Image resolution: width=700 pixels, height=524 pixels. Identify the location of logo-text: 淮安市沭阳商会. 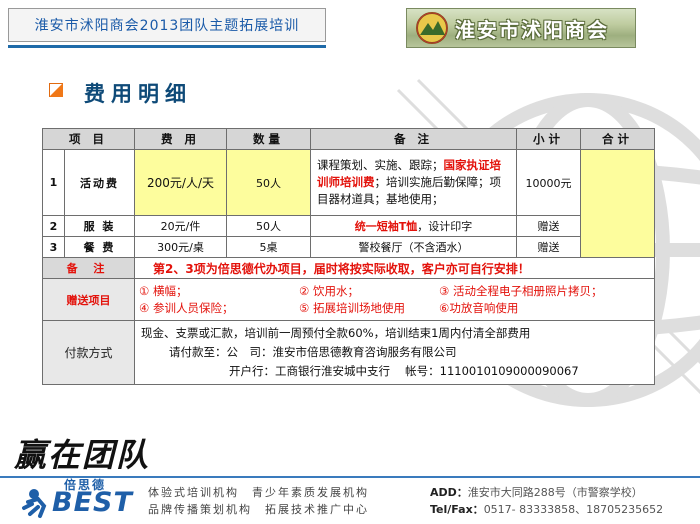
(532, 29).